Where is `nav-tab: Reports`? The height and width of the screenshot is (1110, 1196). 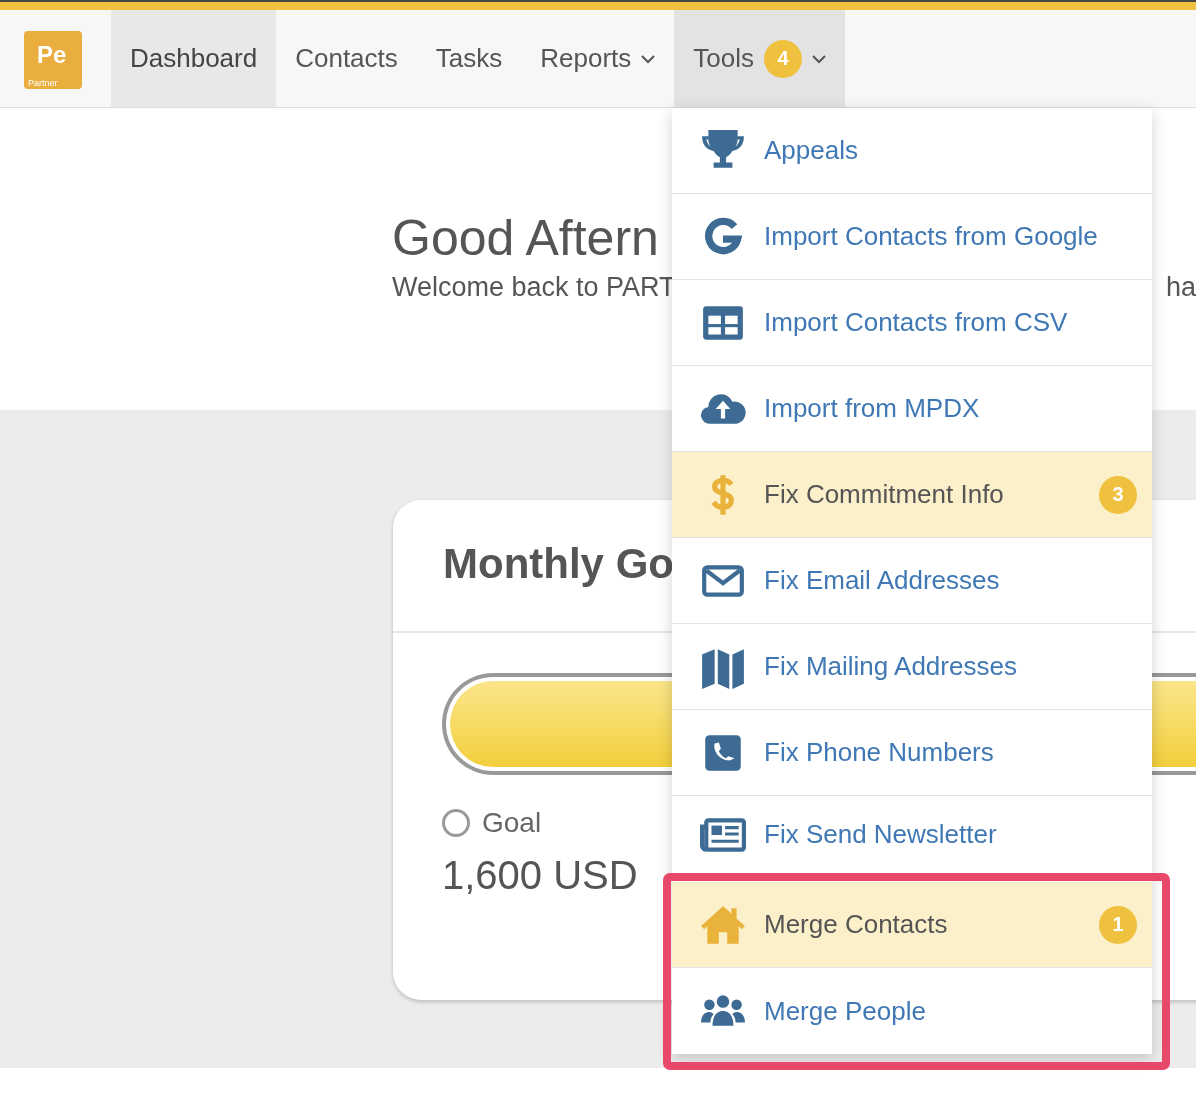
nav-tab: Reports is located at coordinates (598, 58).